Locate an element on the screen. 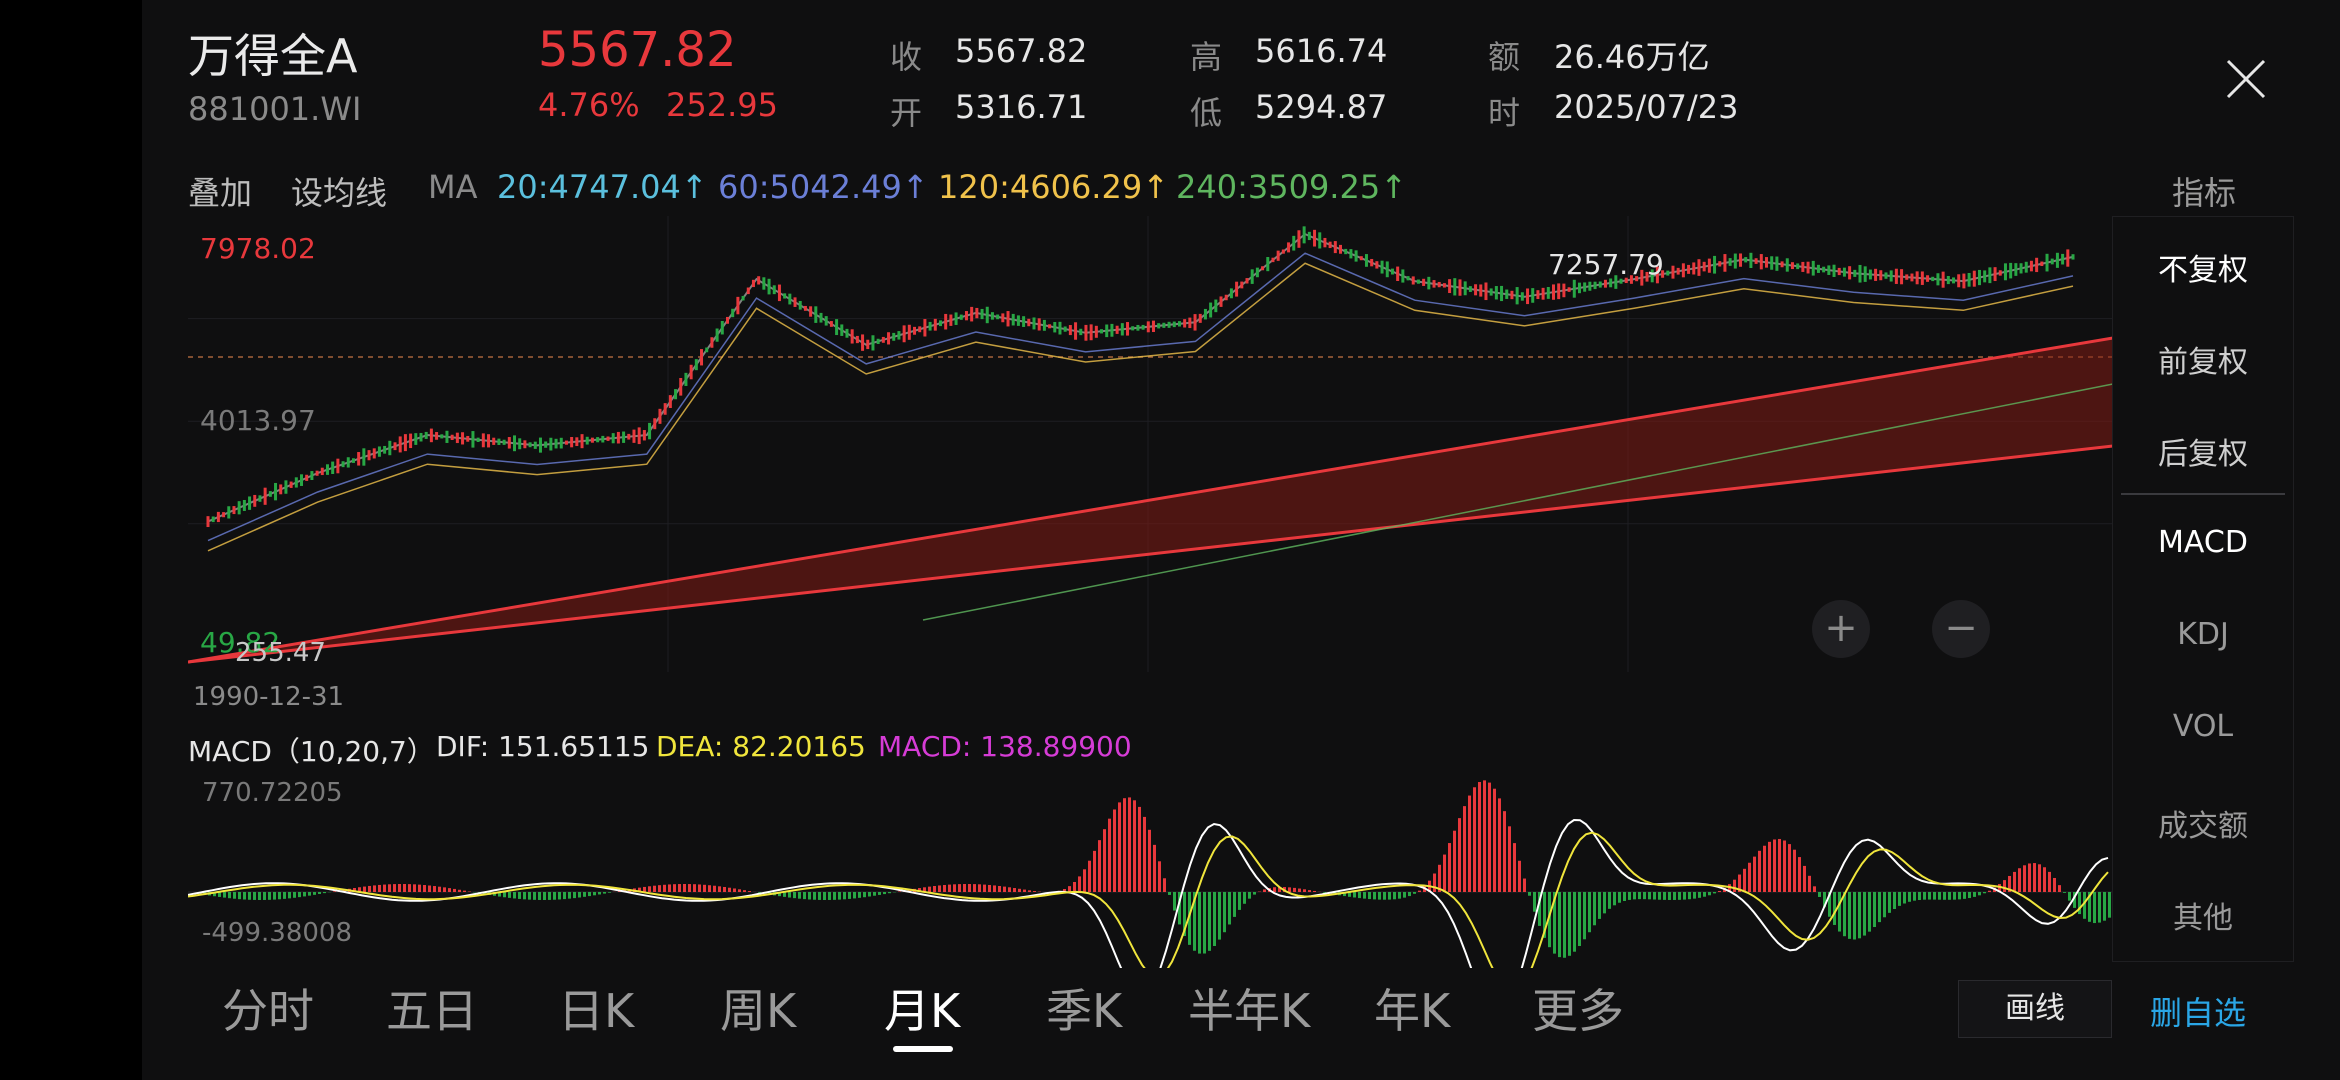 The width and height of the screenshot is (2340, 1080). tab-half-year-k: 半年K is located at coordinates (1249, 1008).